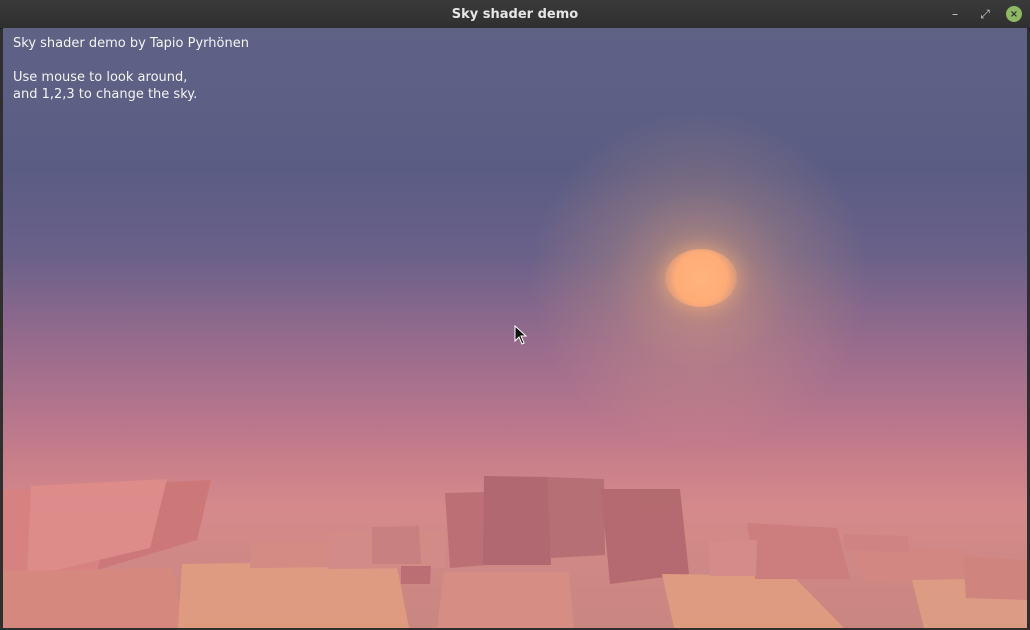 This screenshot has width=1030, height=630. I want to click on title-bar: Sky shader demo – ⤢ ×, so click(515, 14).